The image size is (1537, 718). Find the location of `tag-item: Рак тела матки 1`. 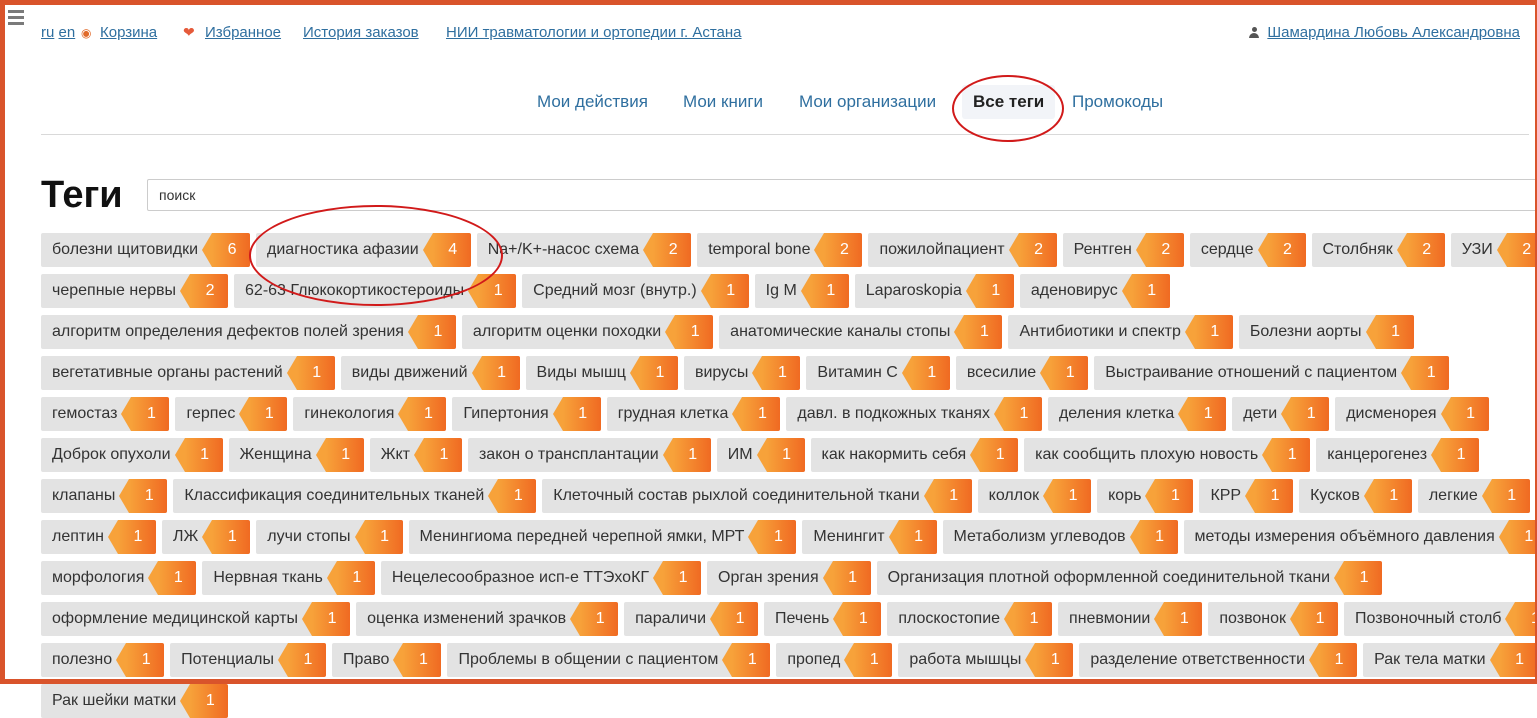

tag-item: Рак тела матки 1 is located at coordinates (1450, 660).